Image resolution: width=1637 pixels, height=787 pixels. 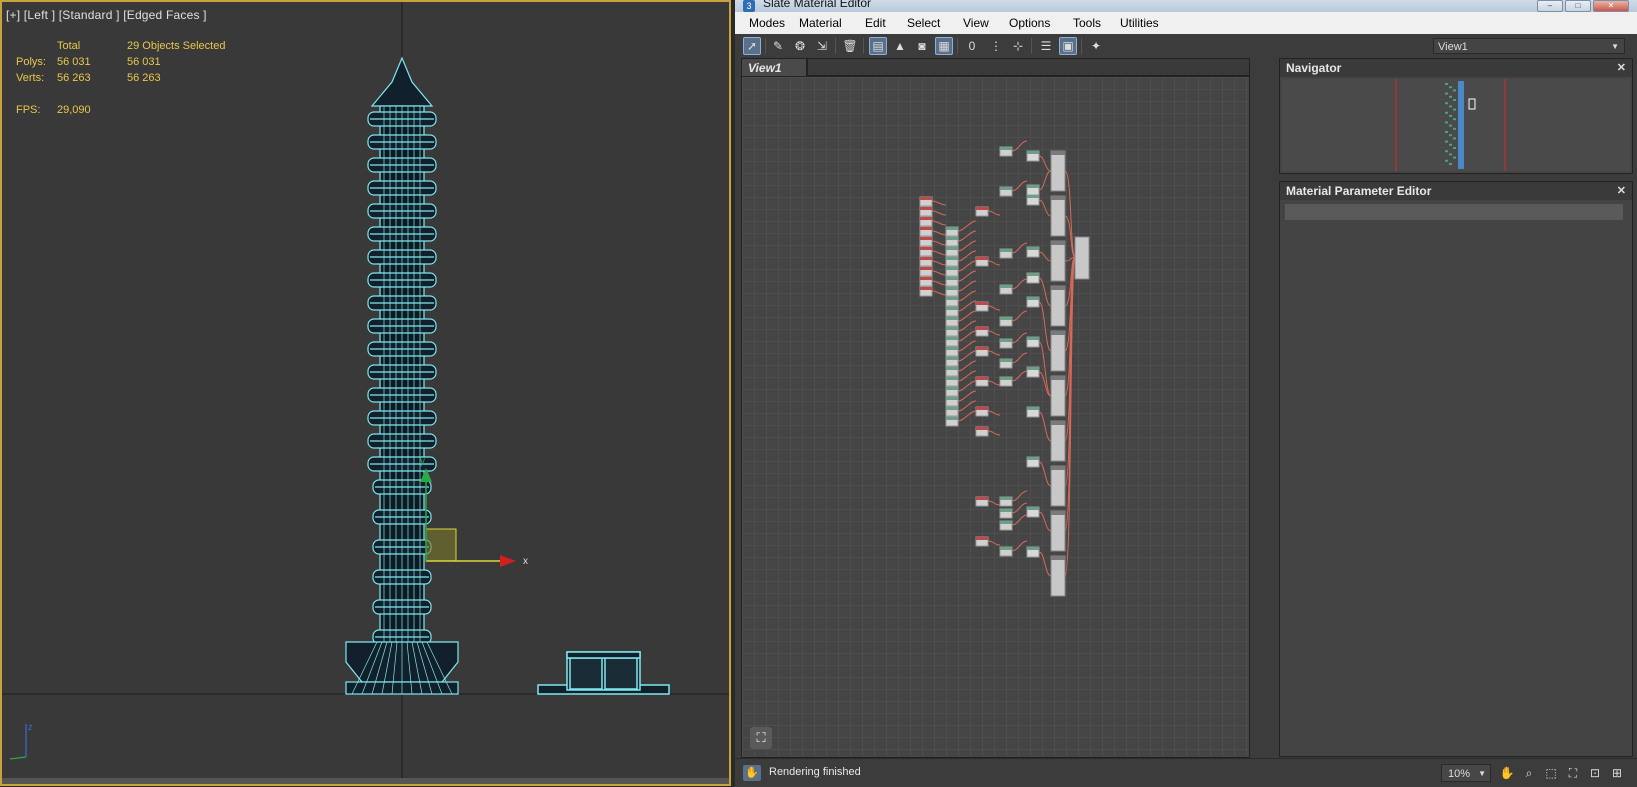 What do you see at coordinates (1450, 125) in the screenshot?
I see `navigator-minimap` at bounding box center [1450, 125].